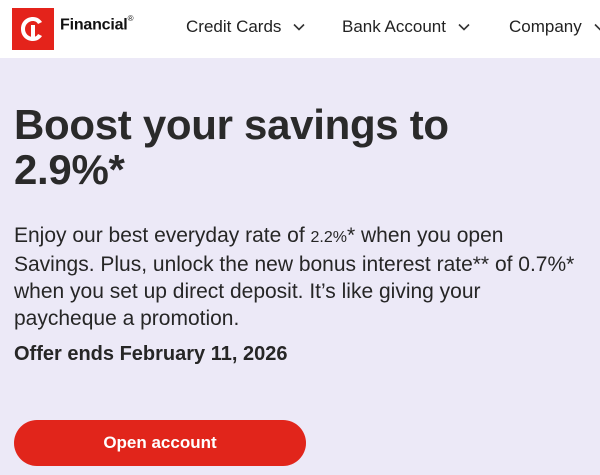 The height and width of the screenshot is (475, 600). Describe the element at coordinates (130, 18) in the screenshot. I see `brand-registered-mark: ®` at that location.